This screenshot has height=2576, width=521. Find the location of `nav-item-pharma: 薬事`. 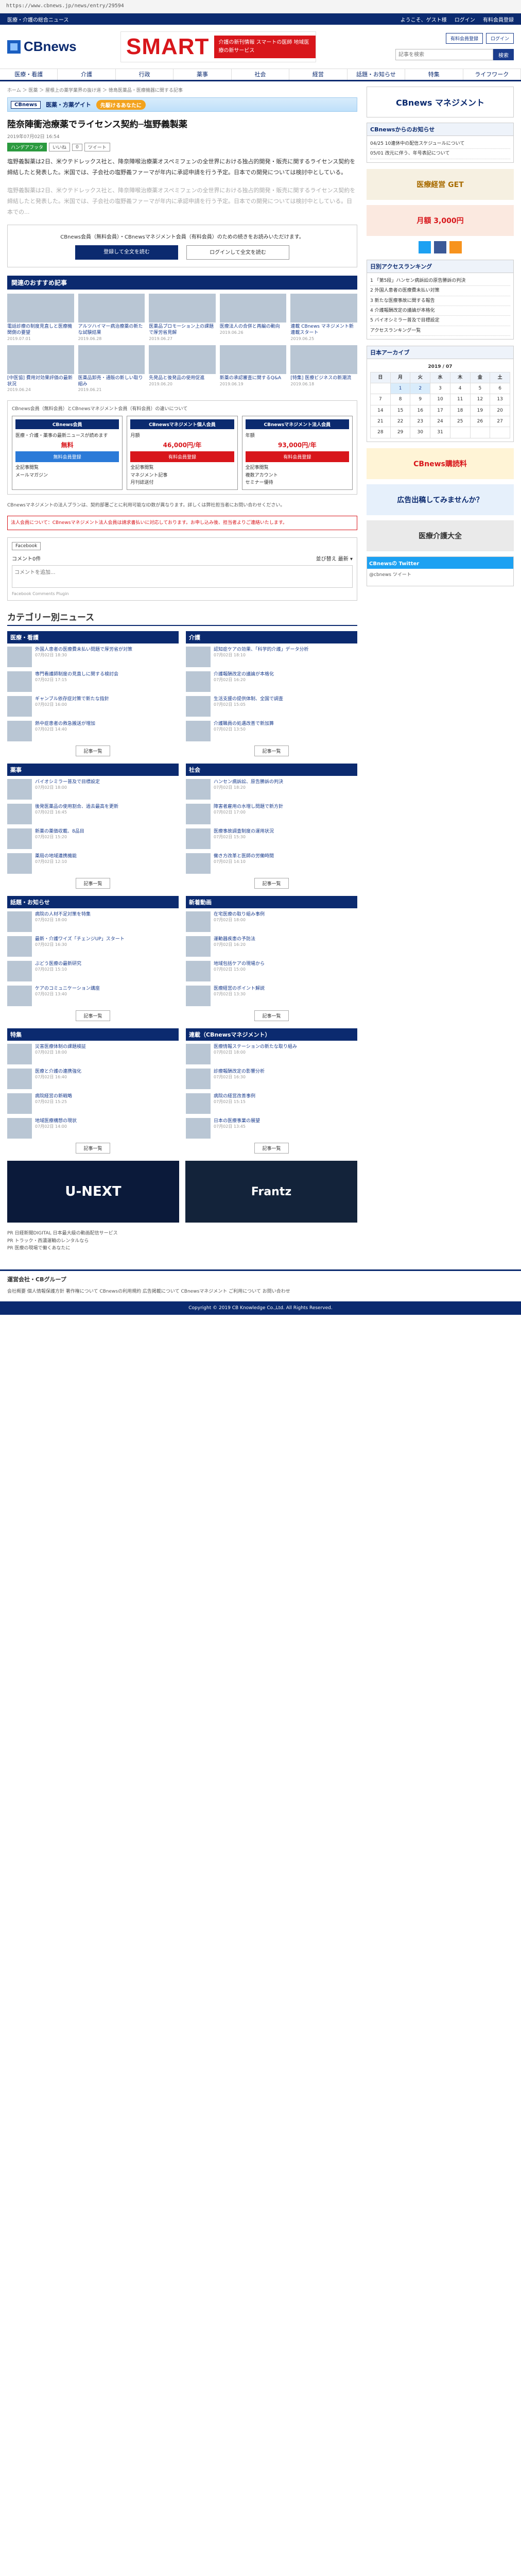

nav-item-pharma: 薬事 is located at coordinates (202, 74).